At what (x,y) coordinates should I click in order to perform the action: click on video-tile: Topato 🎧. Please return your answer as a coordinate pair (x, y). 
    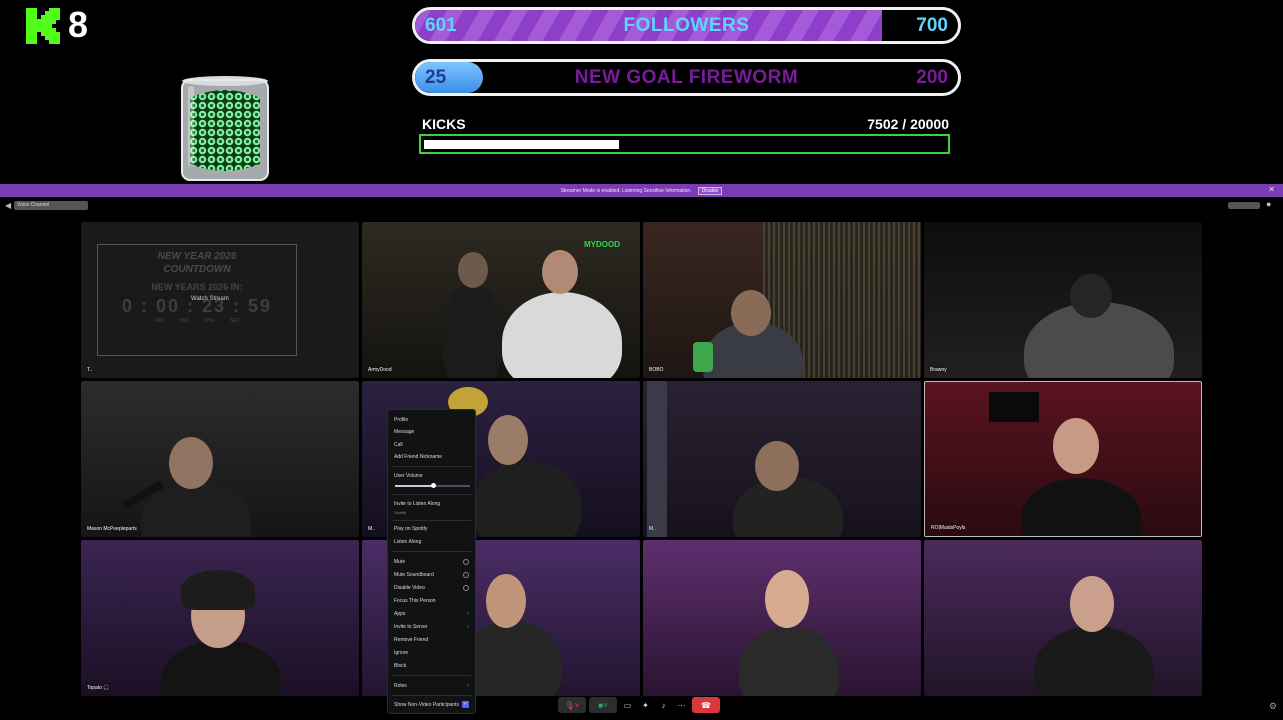
    Looking at the image, I should click on (220, 618).